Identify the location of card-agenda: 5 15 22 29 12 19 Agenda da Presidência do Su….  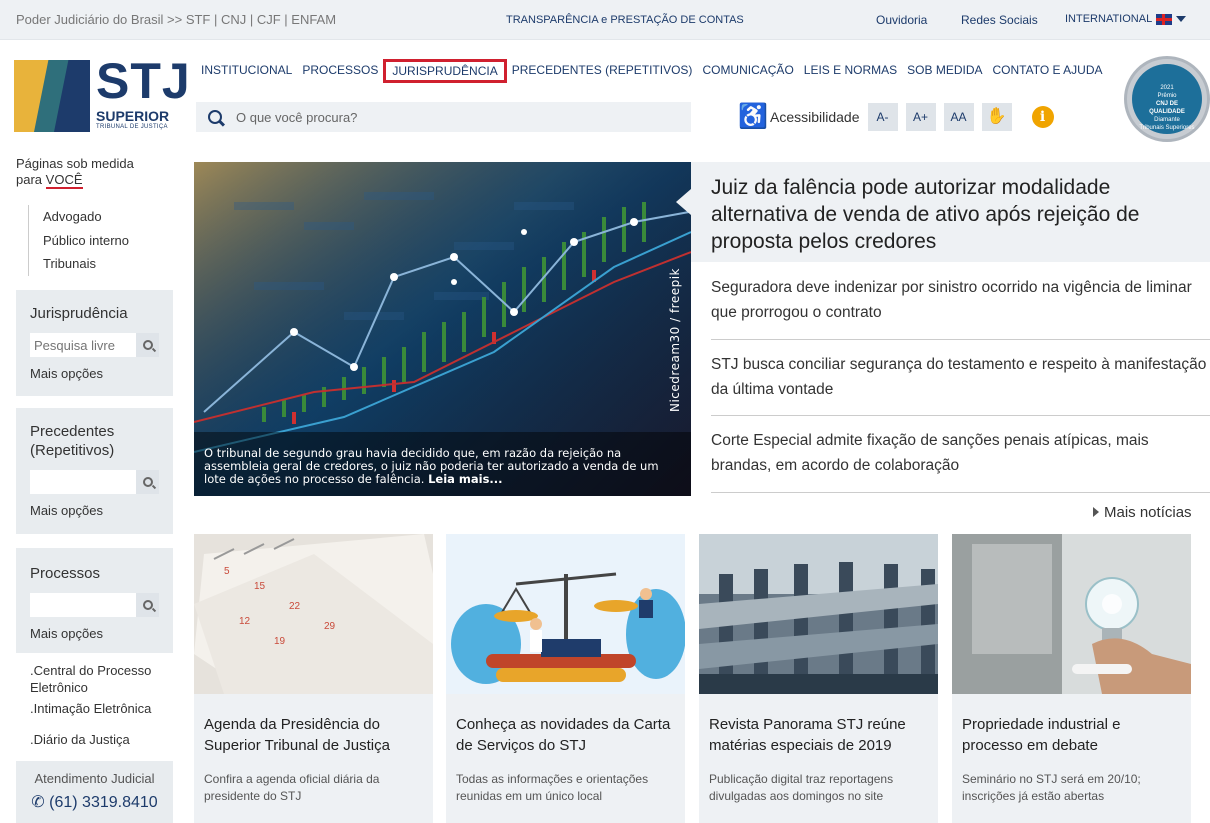
(313, 678).